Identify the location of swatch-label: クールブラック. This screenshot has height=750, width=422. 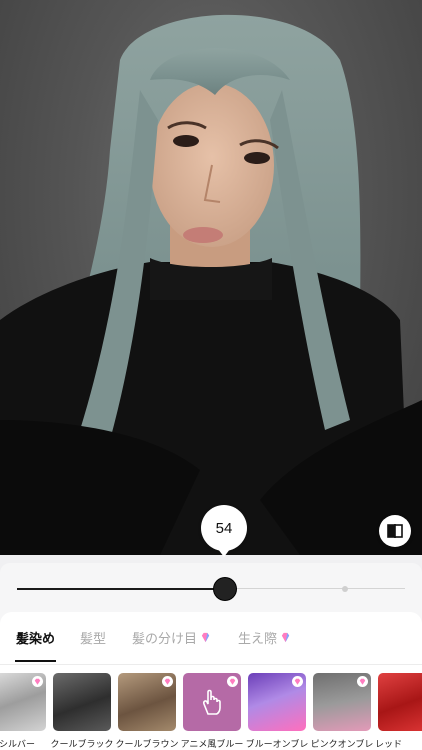
(82, 745).